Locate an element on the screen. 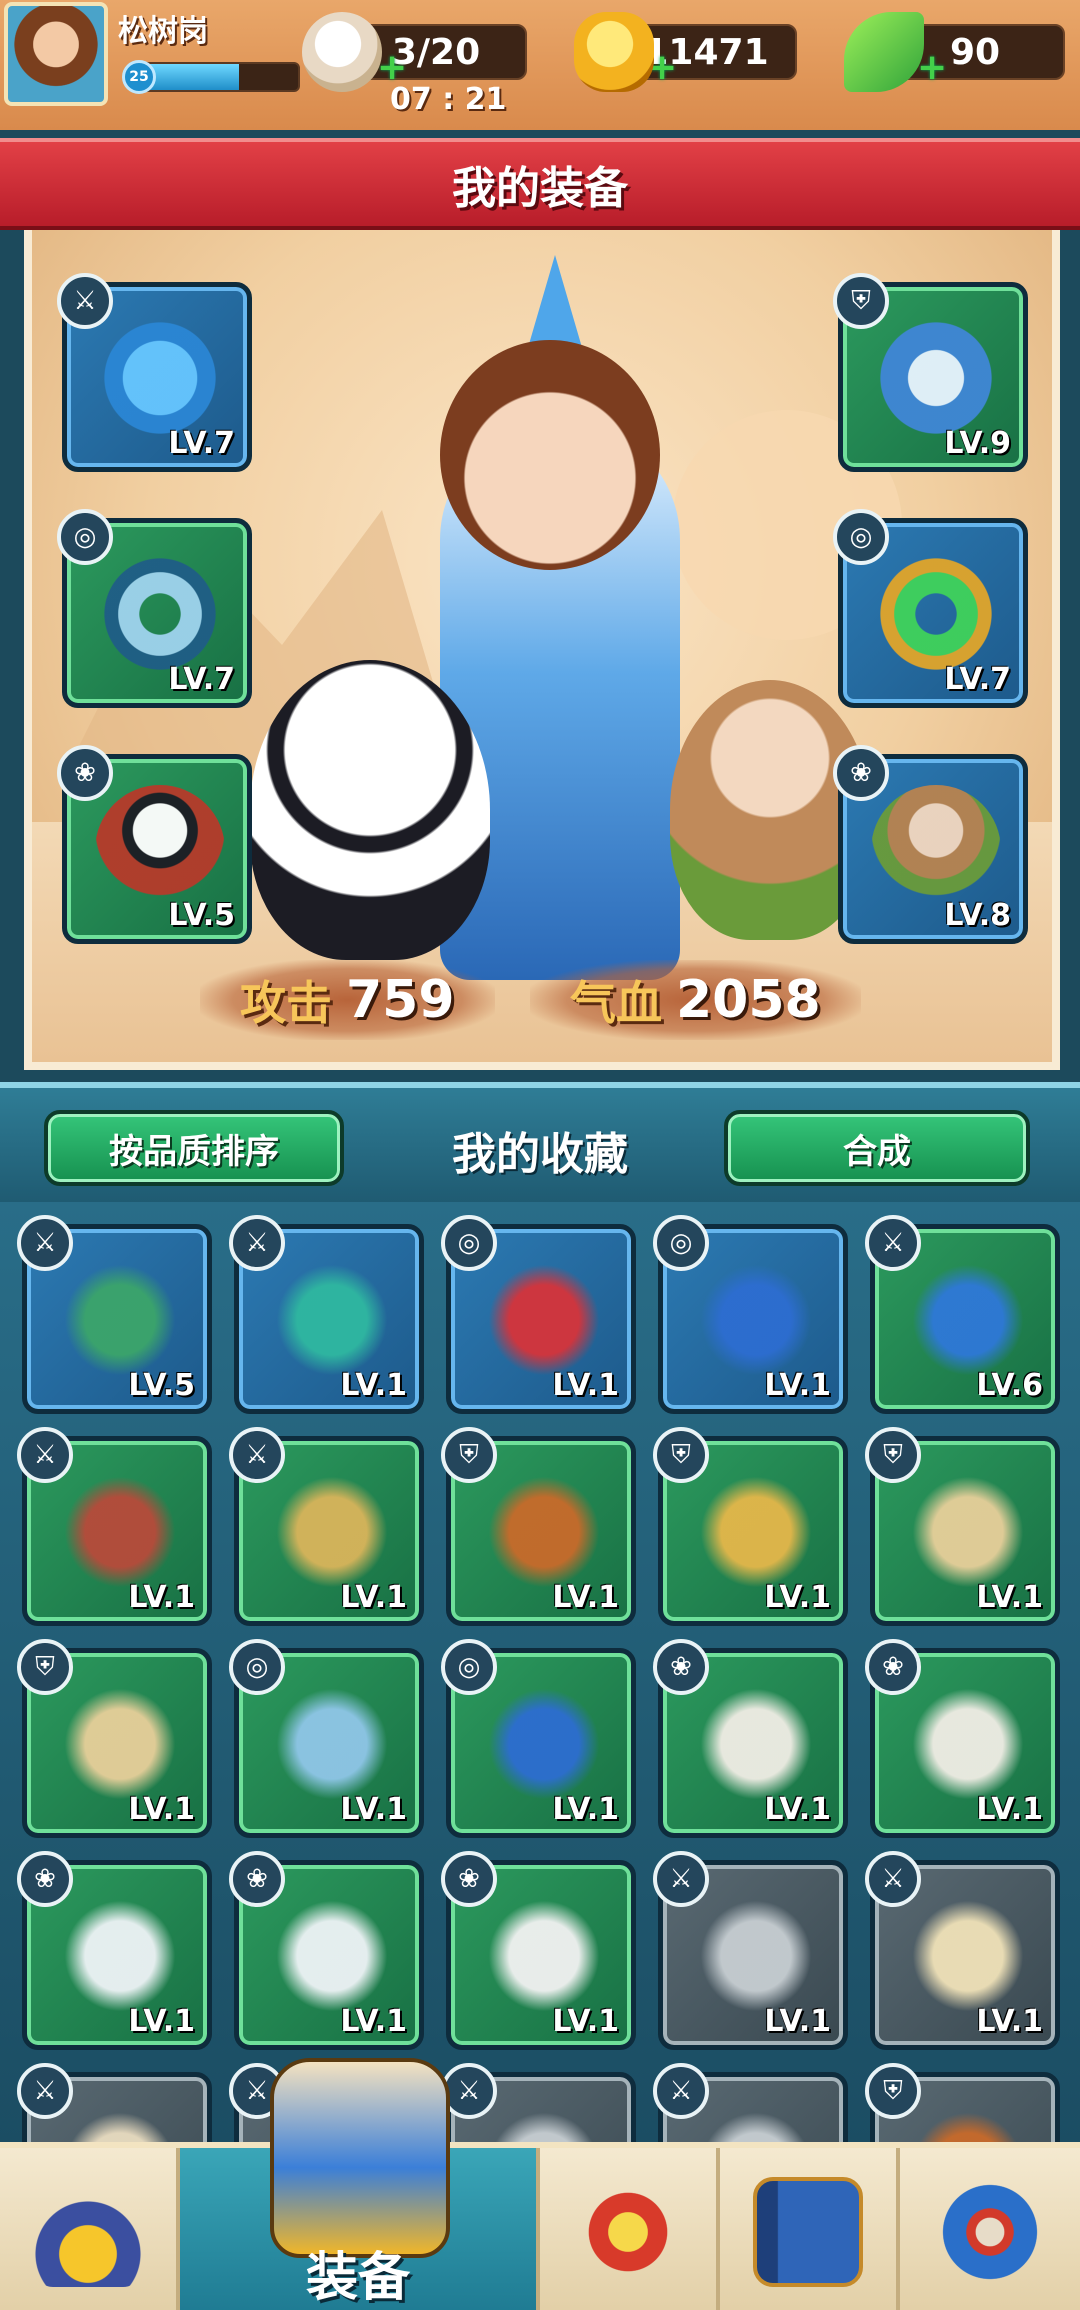  player-level-badge: 25 is located at coordinates (139, 77).